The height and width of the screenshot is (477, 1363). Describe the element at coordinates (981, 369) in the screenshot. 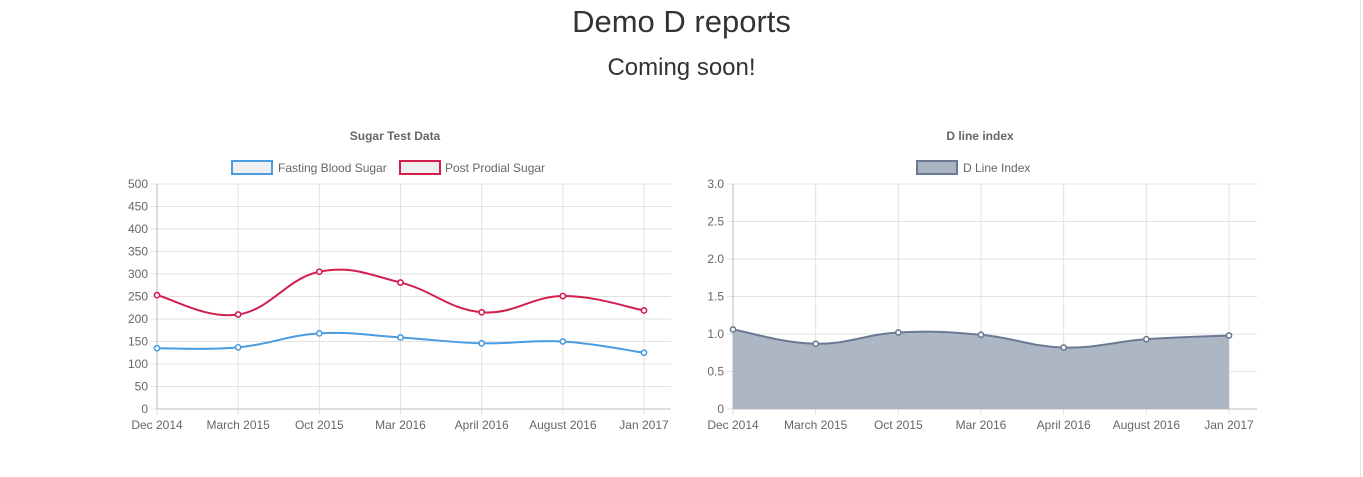

I see `dline-series-area` at that location.